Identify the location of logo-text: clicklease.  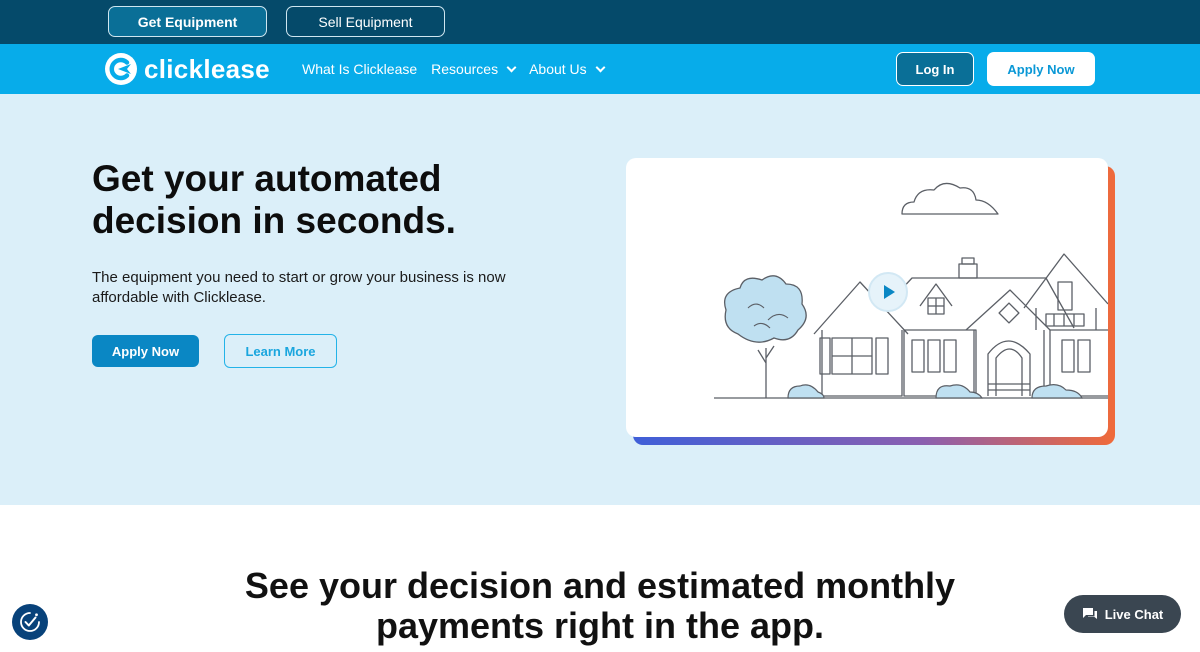
(207, 68).